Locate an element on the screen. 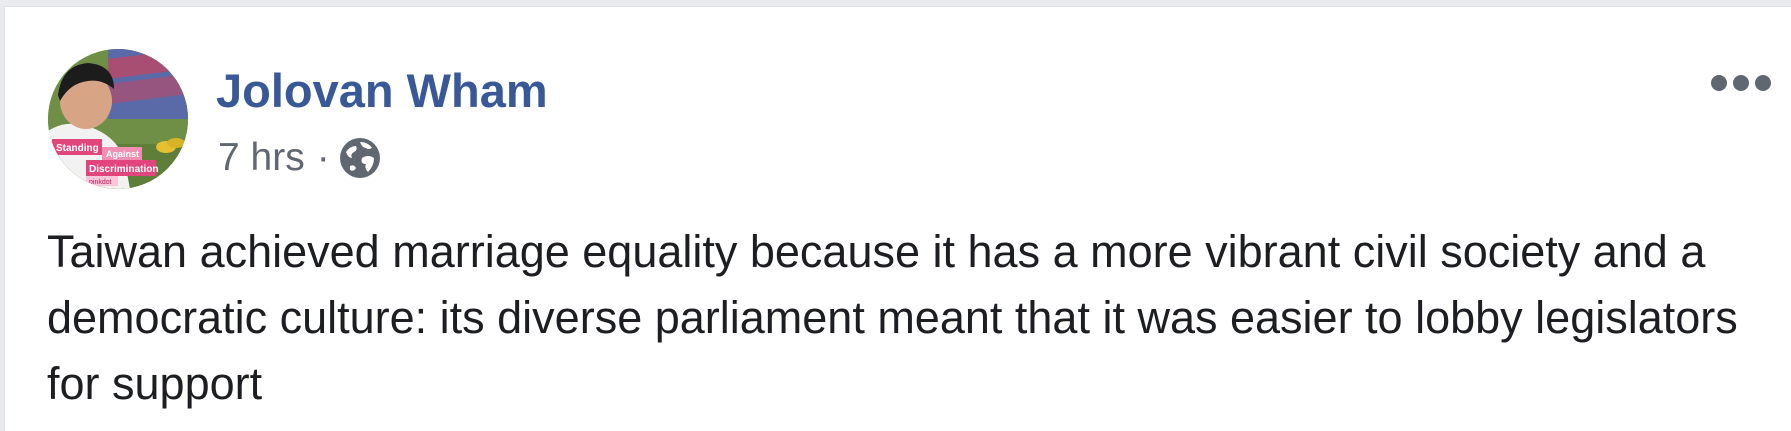  author-avatar: Standing Against Discrimination pinkdot is located at coordinates (118, 119).